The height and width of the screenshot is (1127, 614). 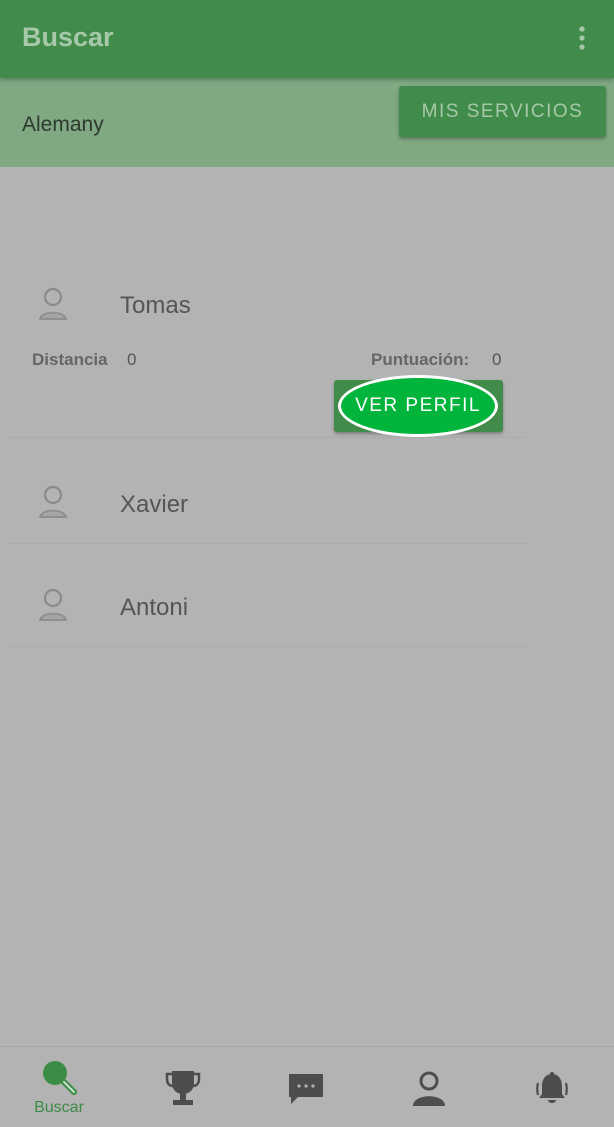 I want to click on chat-icon, so click(x=306, y=1091).